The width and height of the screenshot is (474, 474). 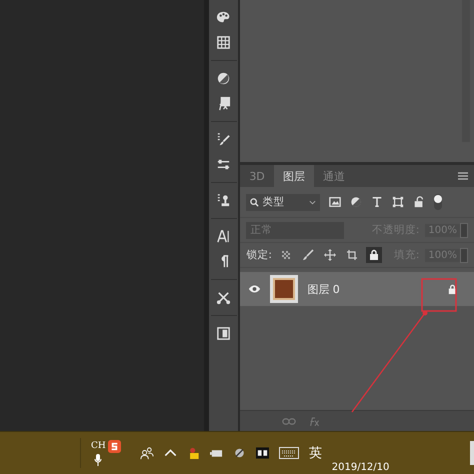 I want to click on filter-toggle, so click(x=438, y=202).